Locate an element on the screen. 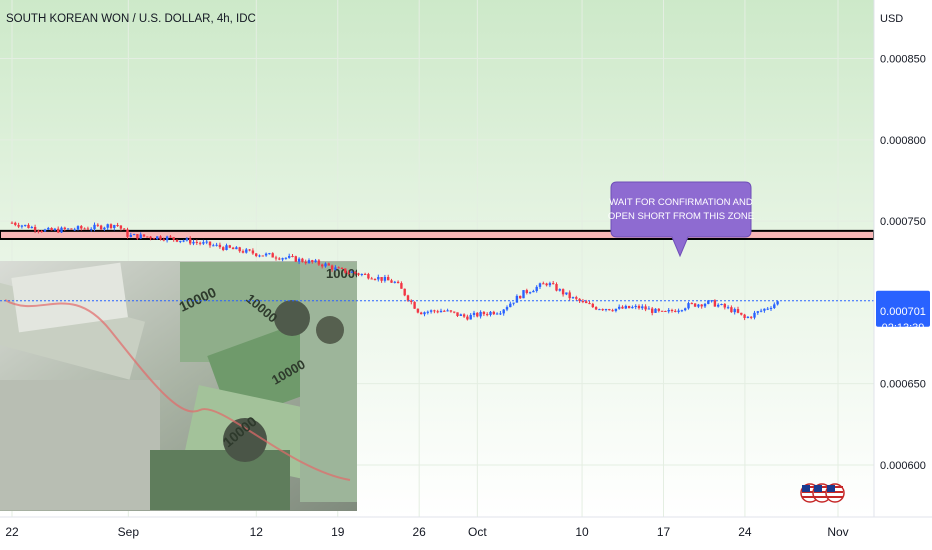 This screenshot has height=550, width=932. price-tick-label: 0.000800 is located at coordinates (903, 141).